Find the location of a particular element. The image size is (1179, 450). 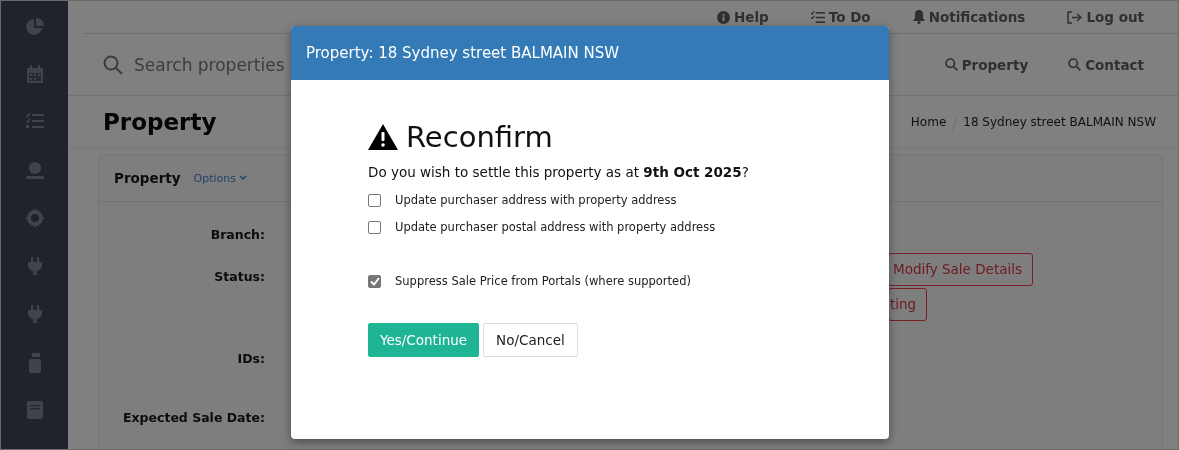

field-label: Branch: is located at coordinates (237, 234).